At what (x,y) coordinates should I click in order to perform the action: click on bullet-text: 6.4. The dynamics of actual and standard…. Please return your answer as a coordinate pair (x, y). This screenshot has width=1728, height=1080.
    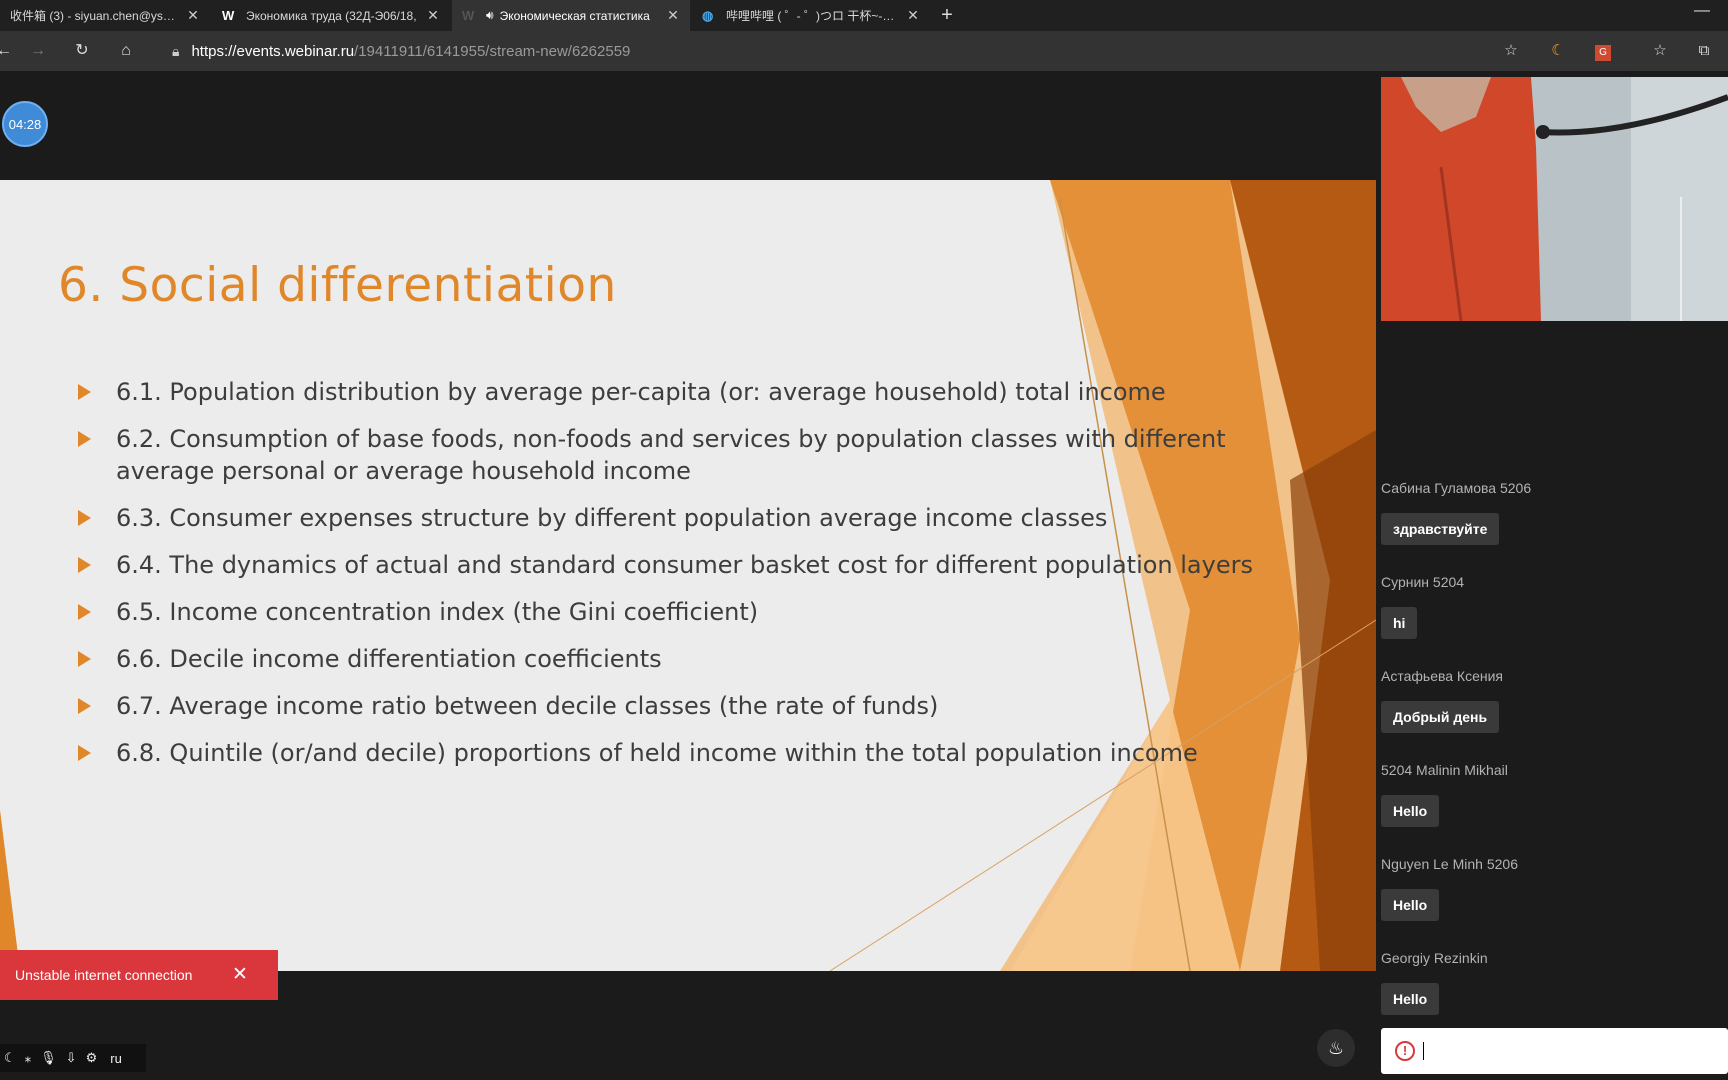
    Looking at the image, I should click on (684, 565).